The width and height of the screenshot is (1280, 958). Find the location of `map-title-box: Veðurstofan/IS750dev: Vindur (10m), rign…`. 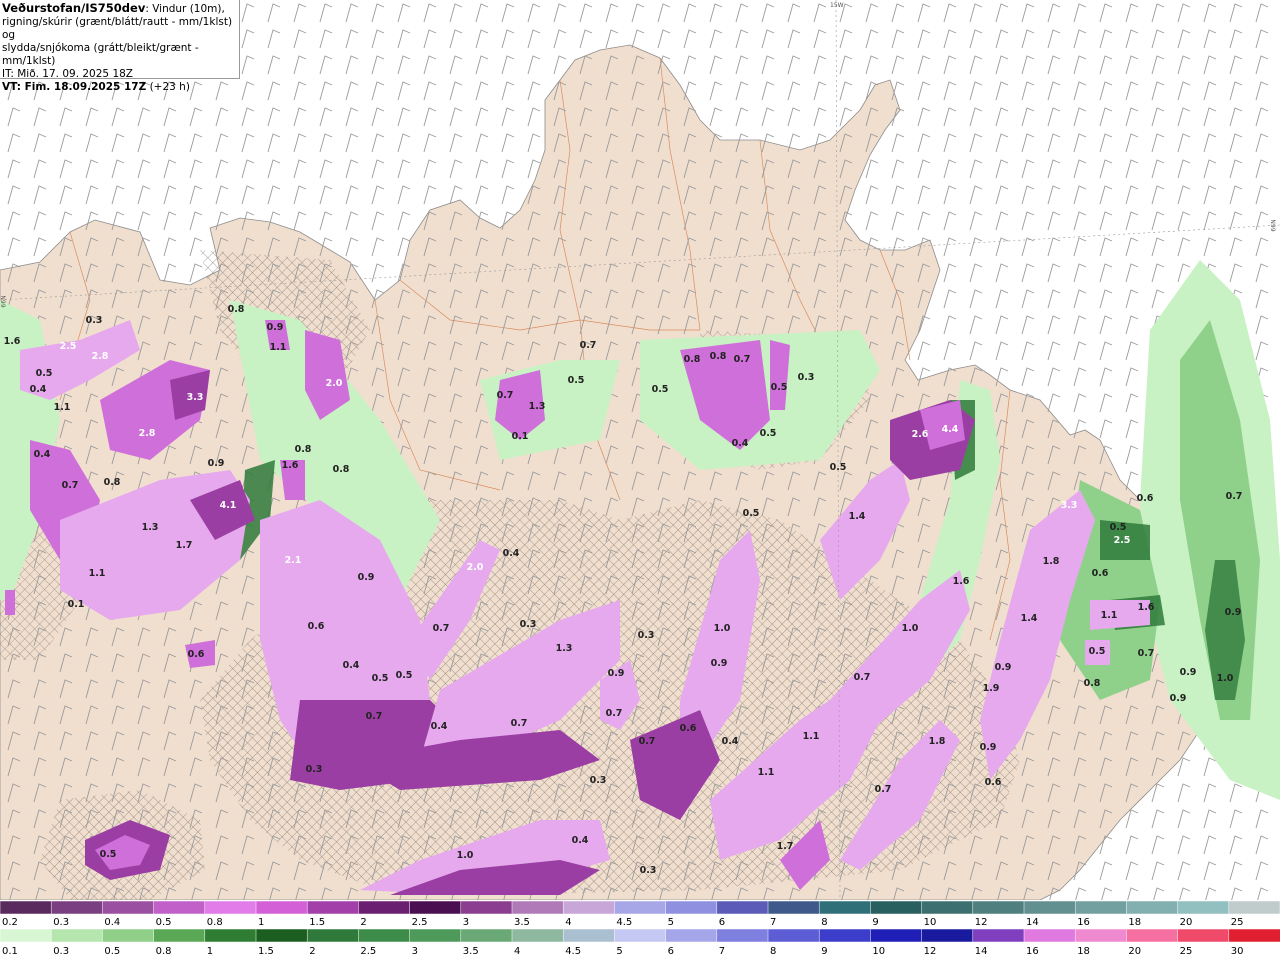

map-title-box: Veðurstofan/IS750dev: Vindur (10m), rign… is located at coordinates (120, 46).